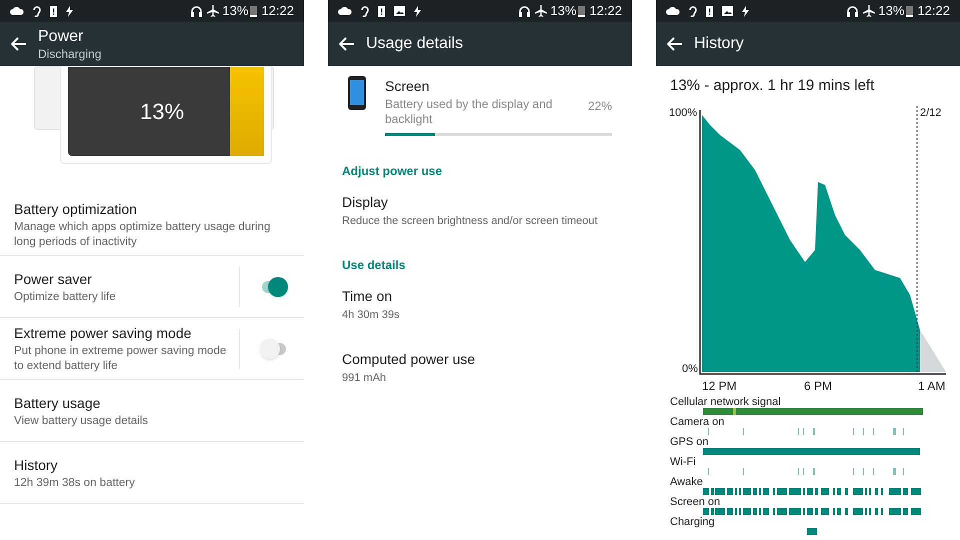 The height and width of the screenshot is (540, 960). I want to click on activity-strip, so click(812, 531).